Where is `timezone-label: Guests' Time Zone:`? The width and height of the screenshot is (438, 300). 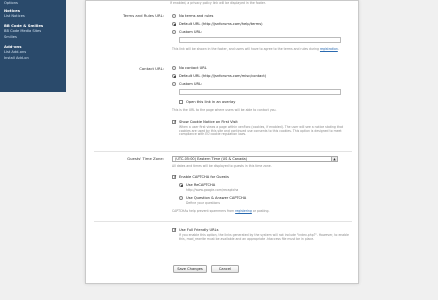
timezone-label: Guests' Time Zone: is located at coordinates (145, 158).